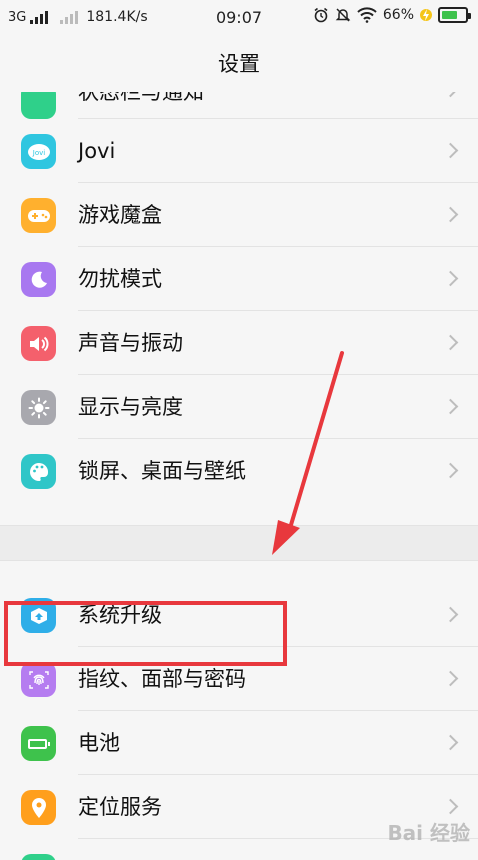  What do you see at coordinates (97, 151) in the screenshot?
I see `item-label: Jovi` at bounding box center [97, 151].